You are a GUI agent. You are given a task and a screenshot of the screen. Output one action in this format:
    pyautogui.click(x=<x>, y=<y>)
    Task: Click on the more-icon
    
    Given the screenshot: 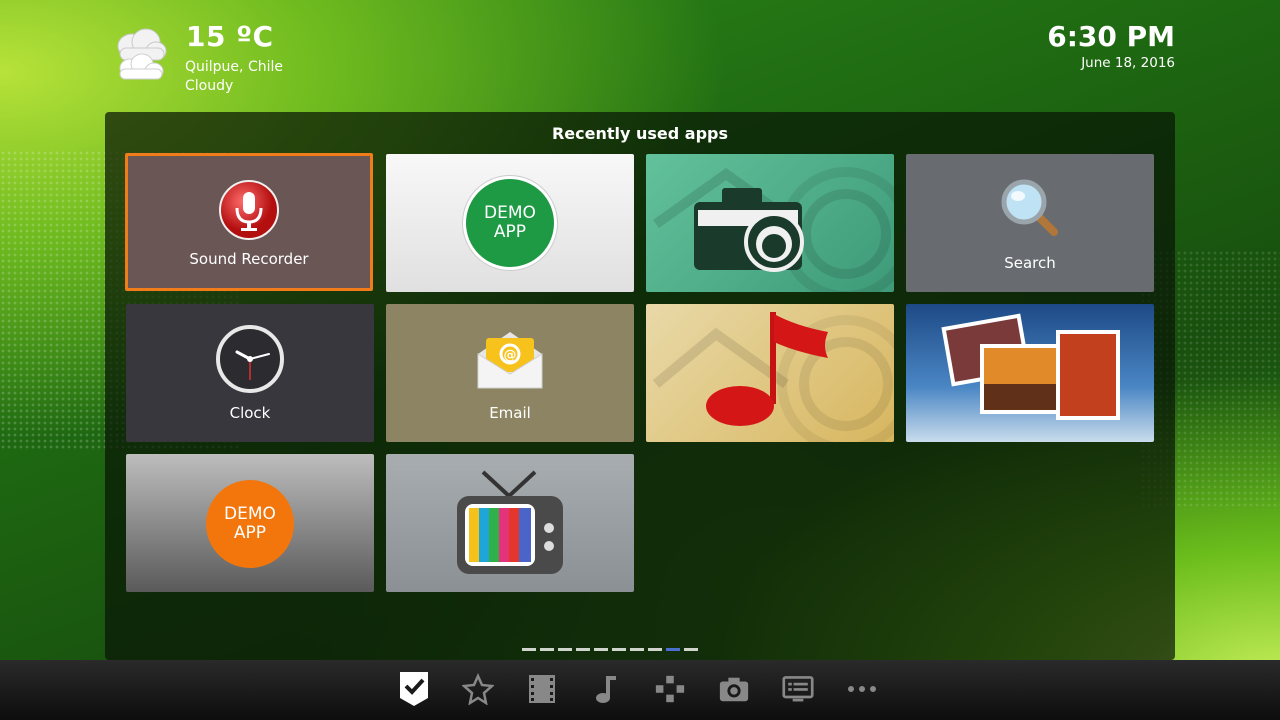 What is the action you would take?
    pyautogui.click(x=862, y=689)
    